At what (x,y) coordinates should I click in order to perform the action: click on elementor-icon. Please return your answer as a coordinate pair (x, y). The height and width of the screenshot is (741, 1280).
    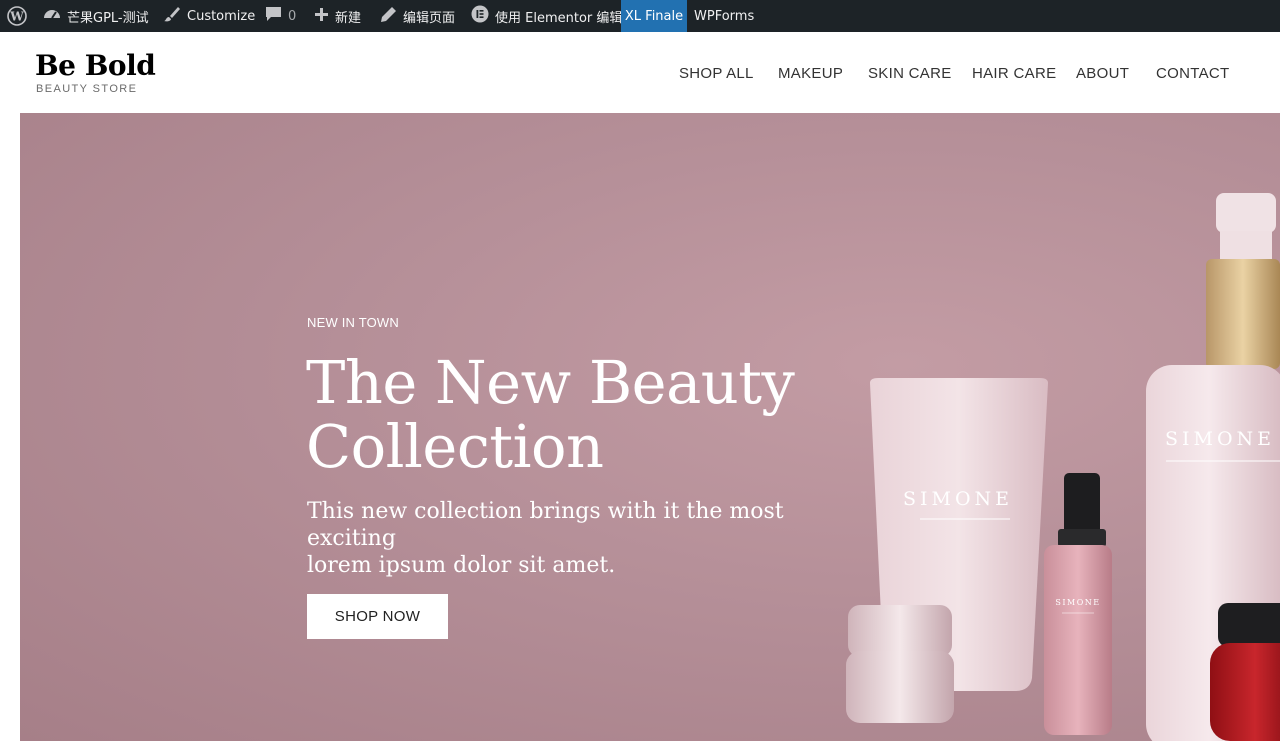
    Looking at the image, I should click on (480, 16).